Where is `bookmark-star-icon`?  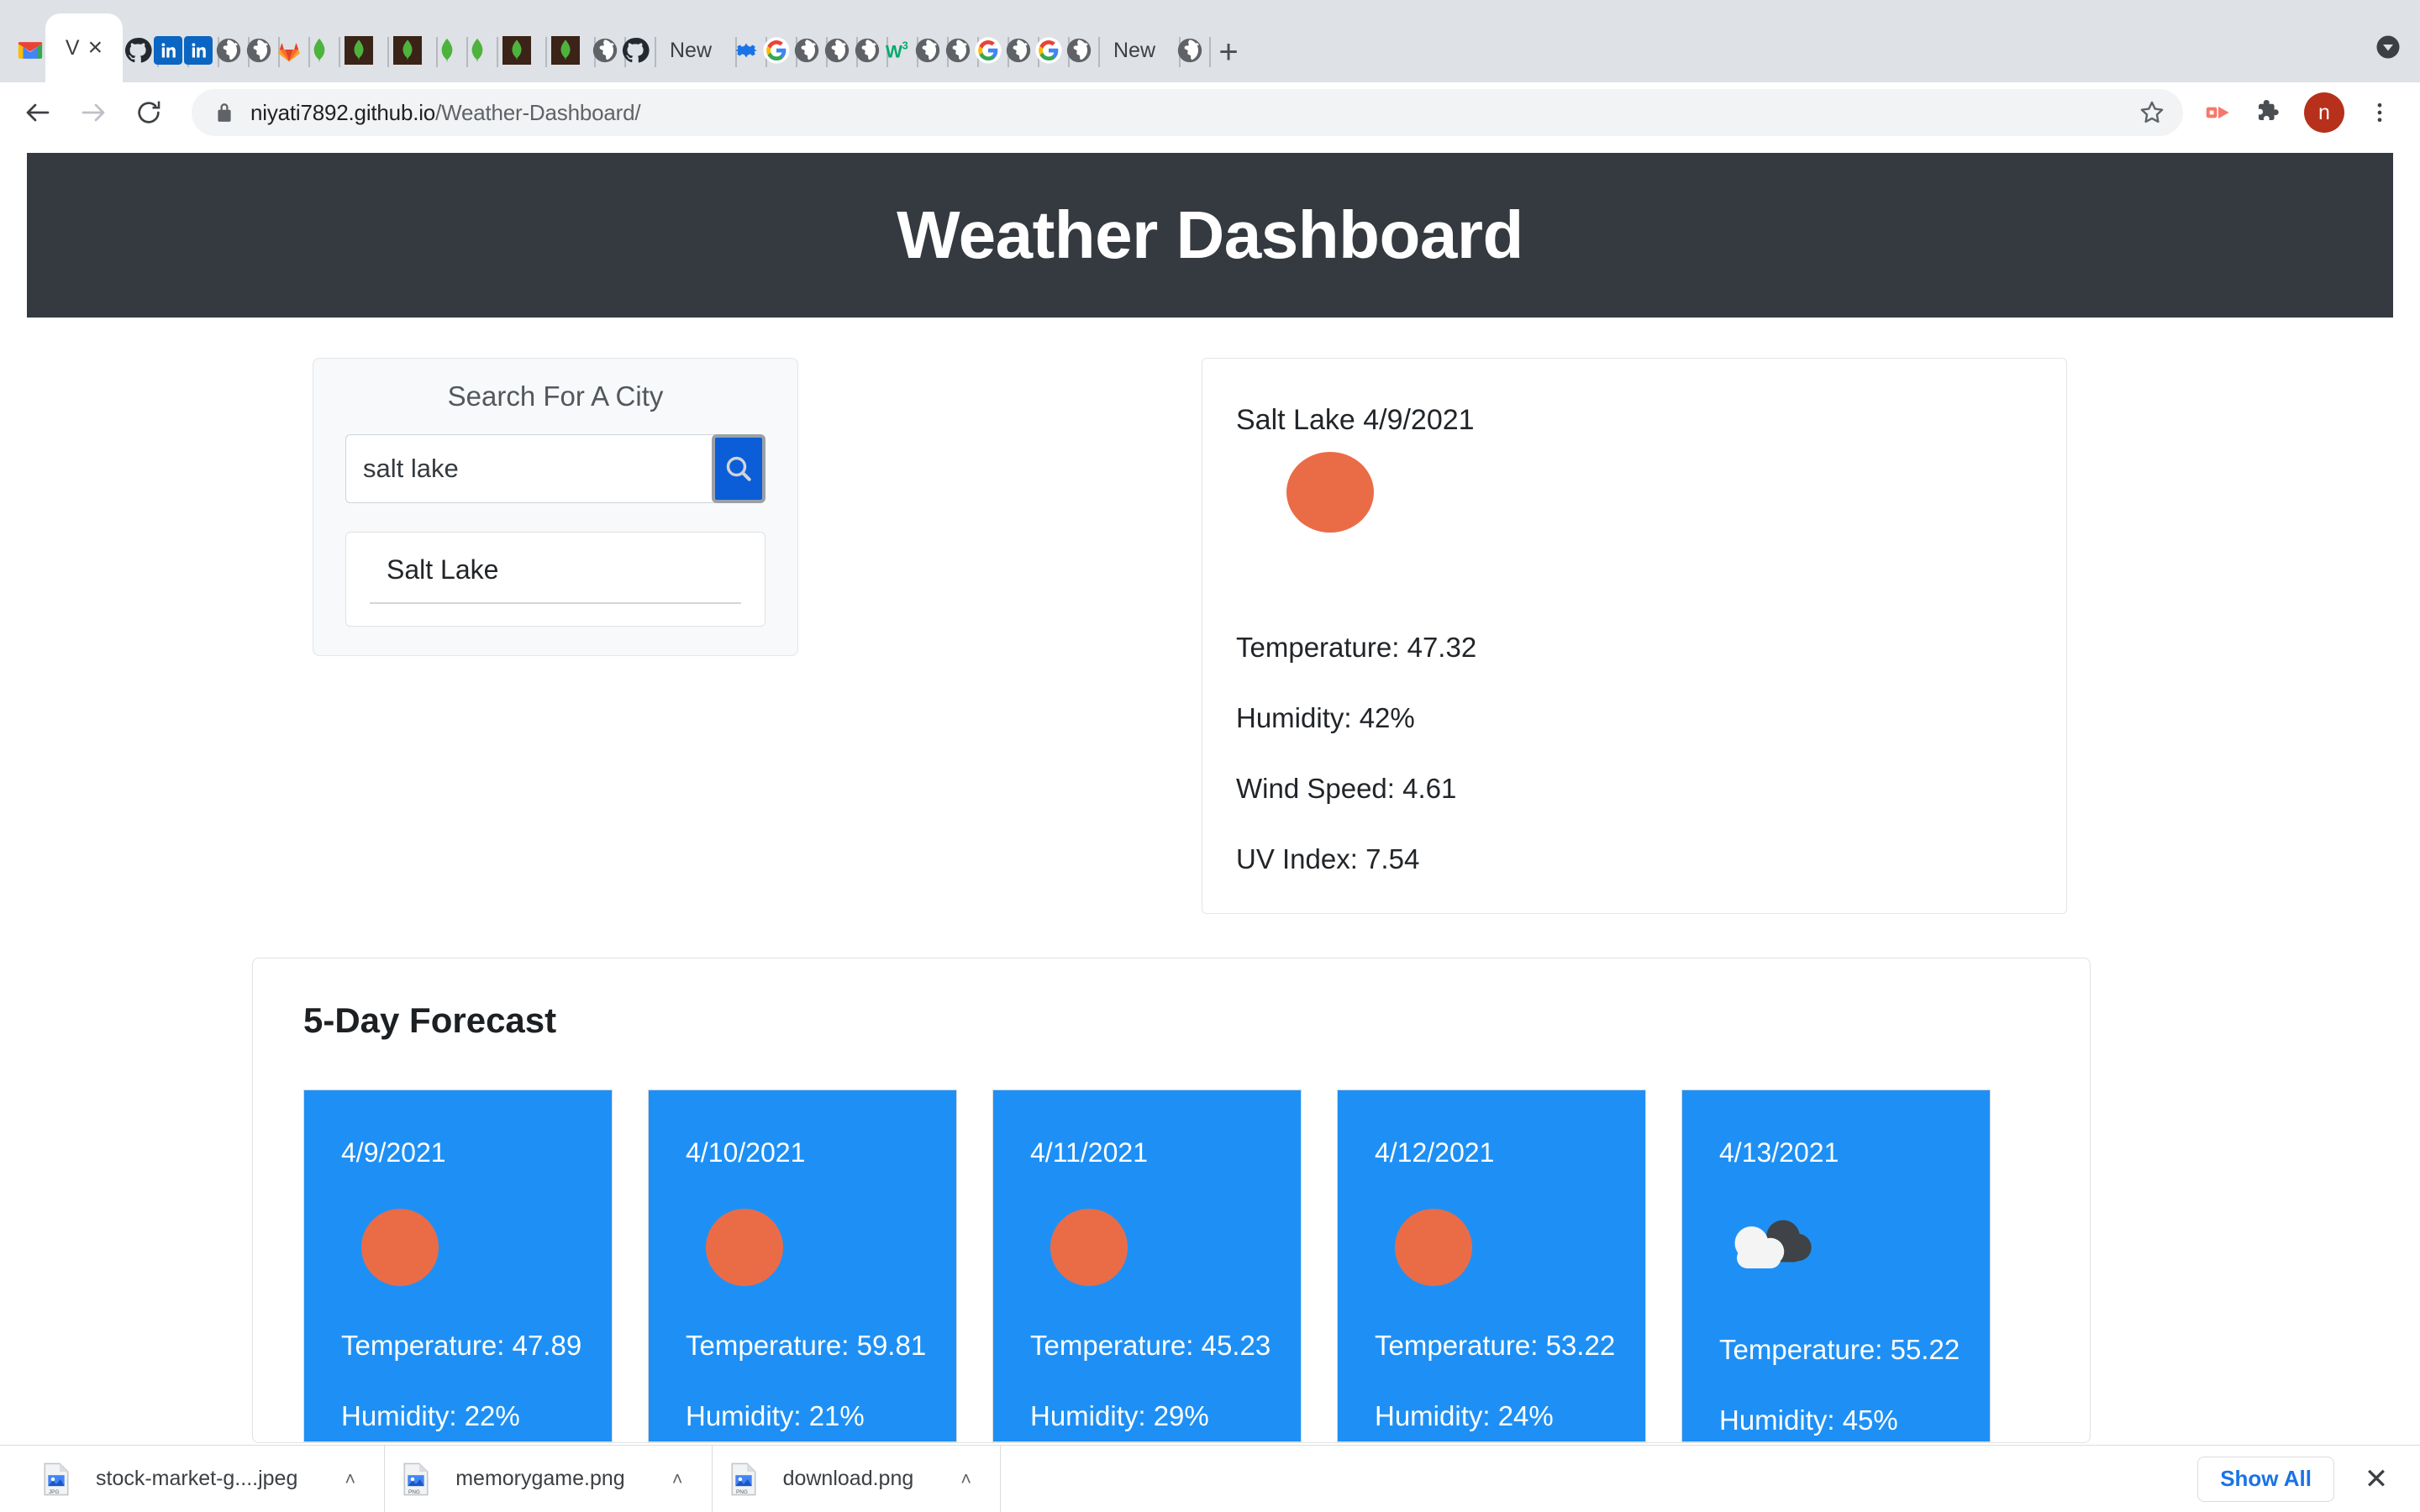
bookmark-star-icon is located at coordinates (2152, 112).